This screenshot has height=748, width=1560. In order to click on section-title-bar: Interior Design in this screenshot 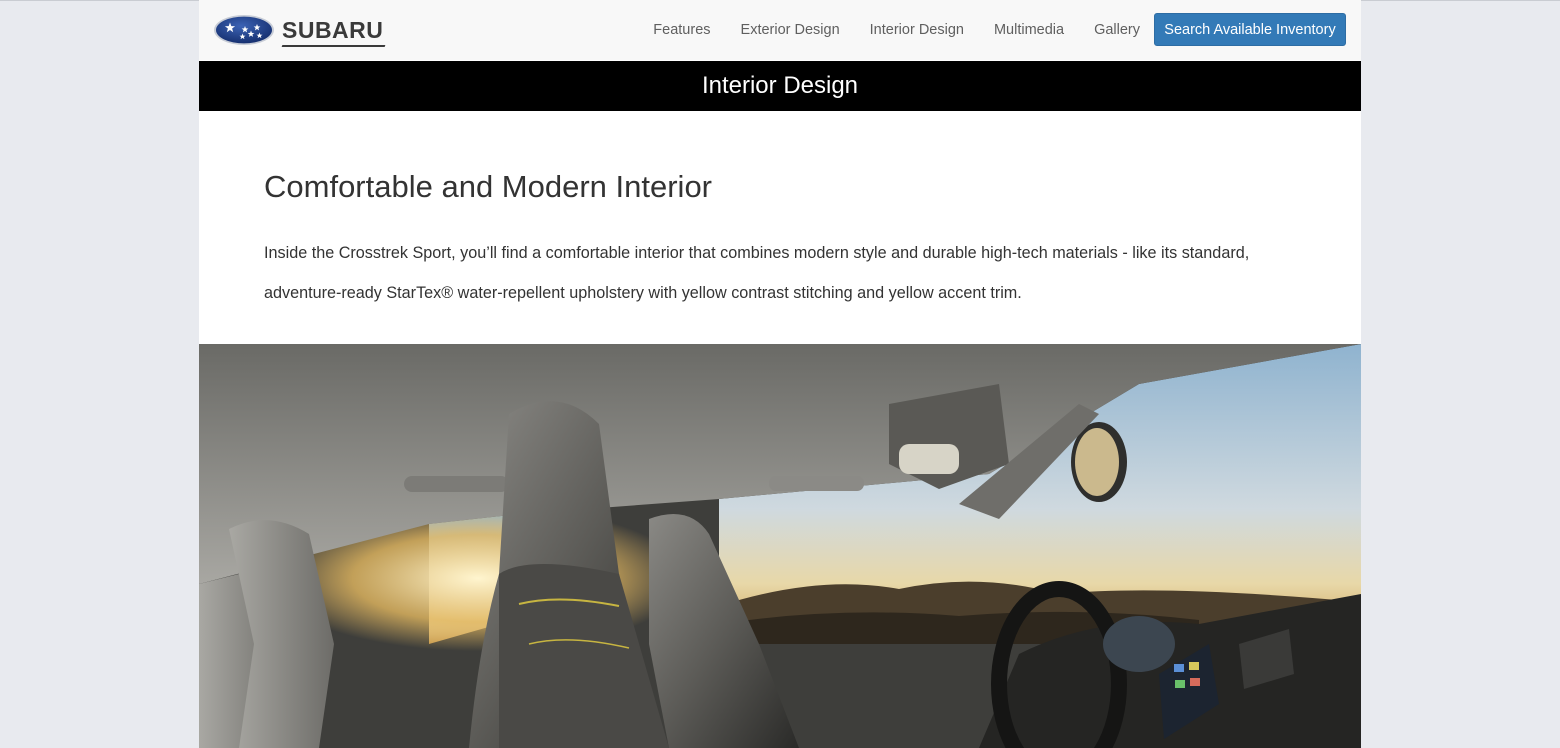, I will do `click(780, 86)`.